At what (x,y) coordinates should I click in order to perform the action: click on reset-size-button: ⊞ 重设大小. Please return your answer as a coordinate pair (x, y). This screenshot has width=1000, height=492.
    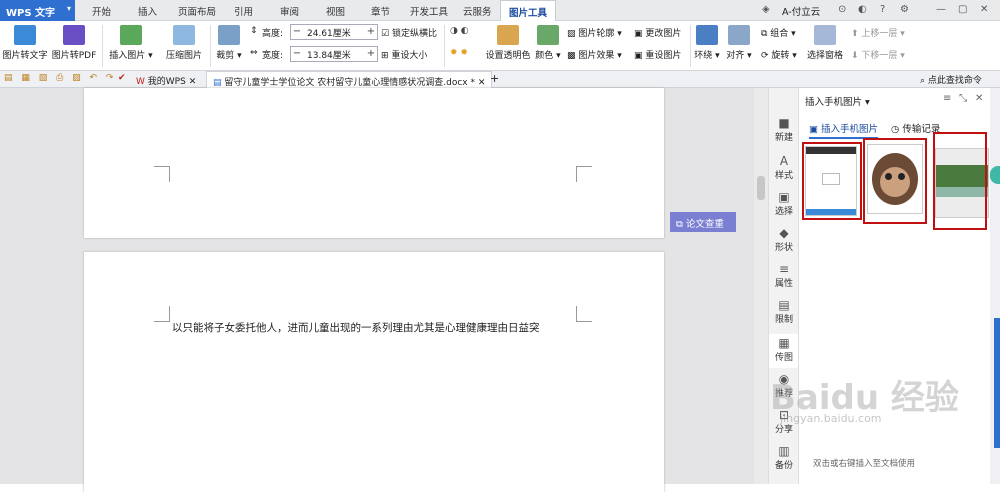
    Looking at the image, I should click on (404, 55).